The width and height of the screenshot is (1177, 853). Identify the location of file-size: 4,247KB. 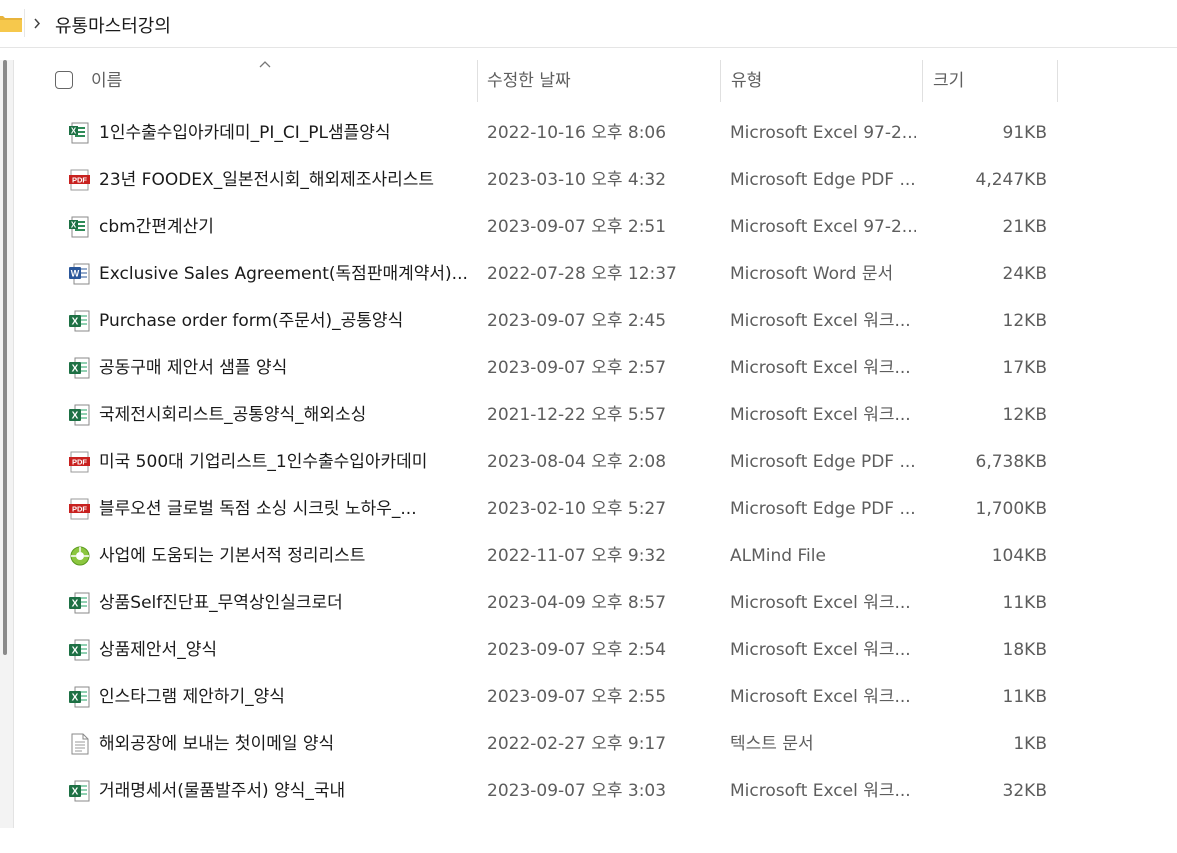
(1011, 180).